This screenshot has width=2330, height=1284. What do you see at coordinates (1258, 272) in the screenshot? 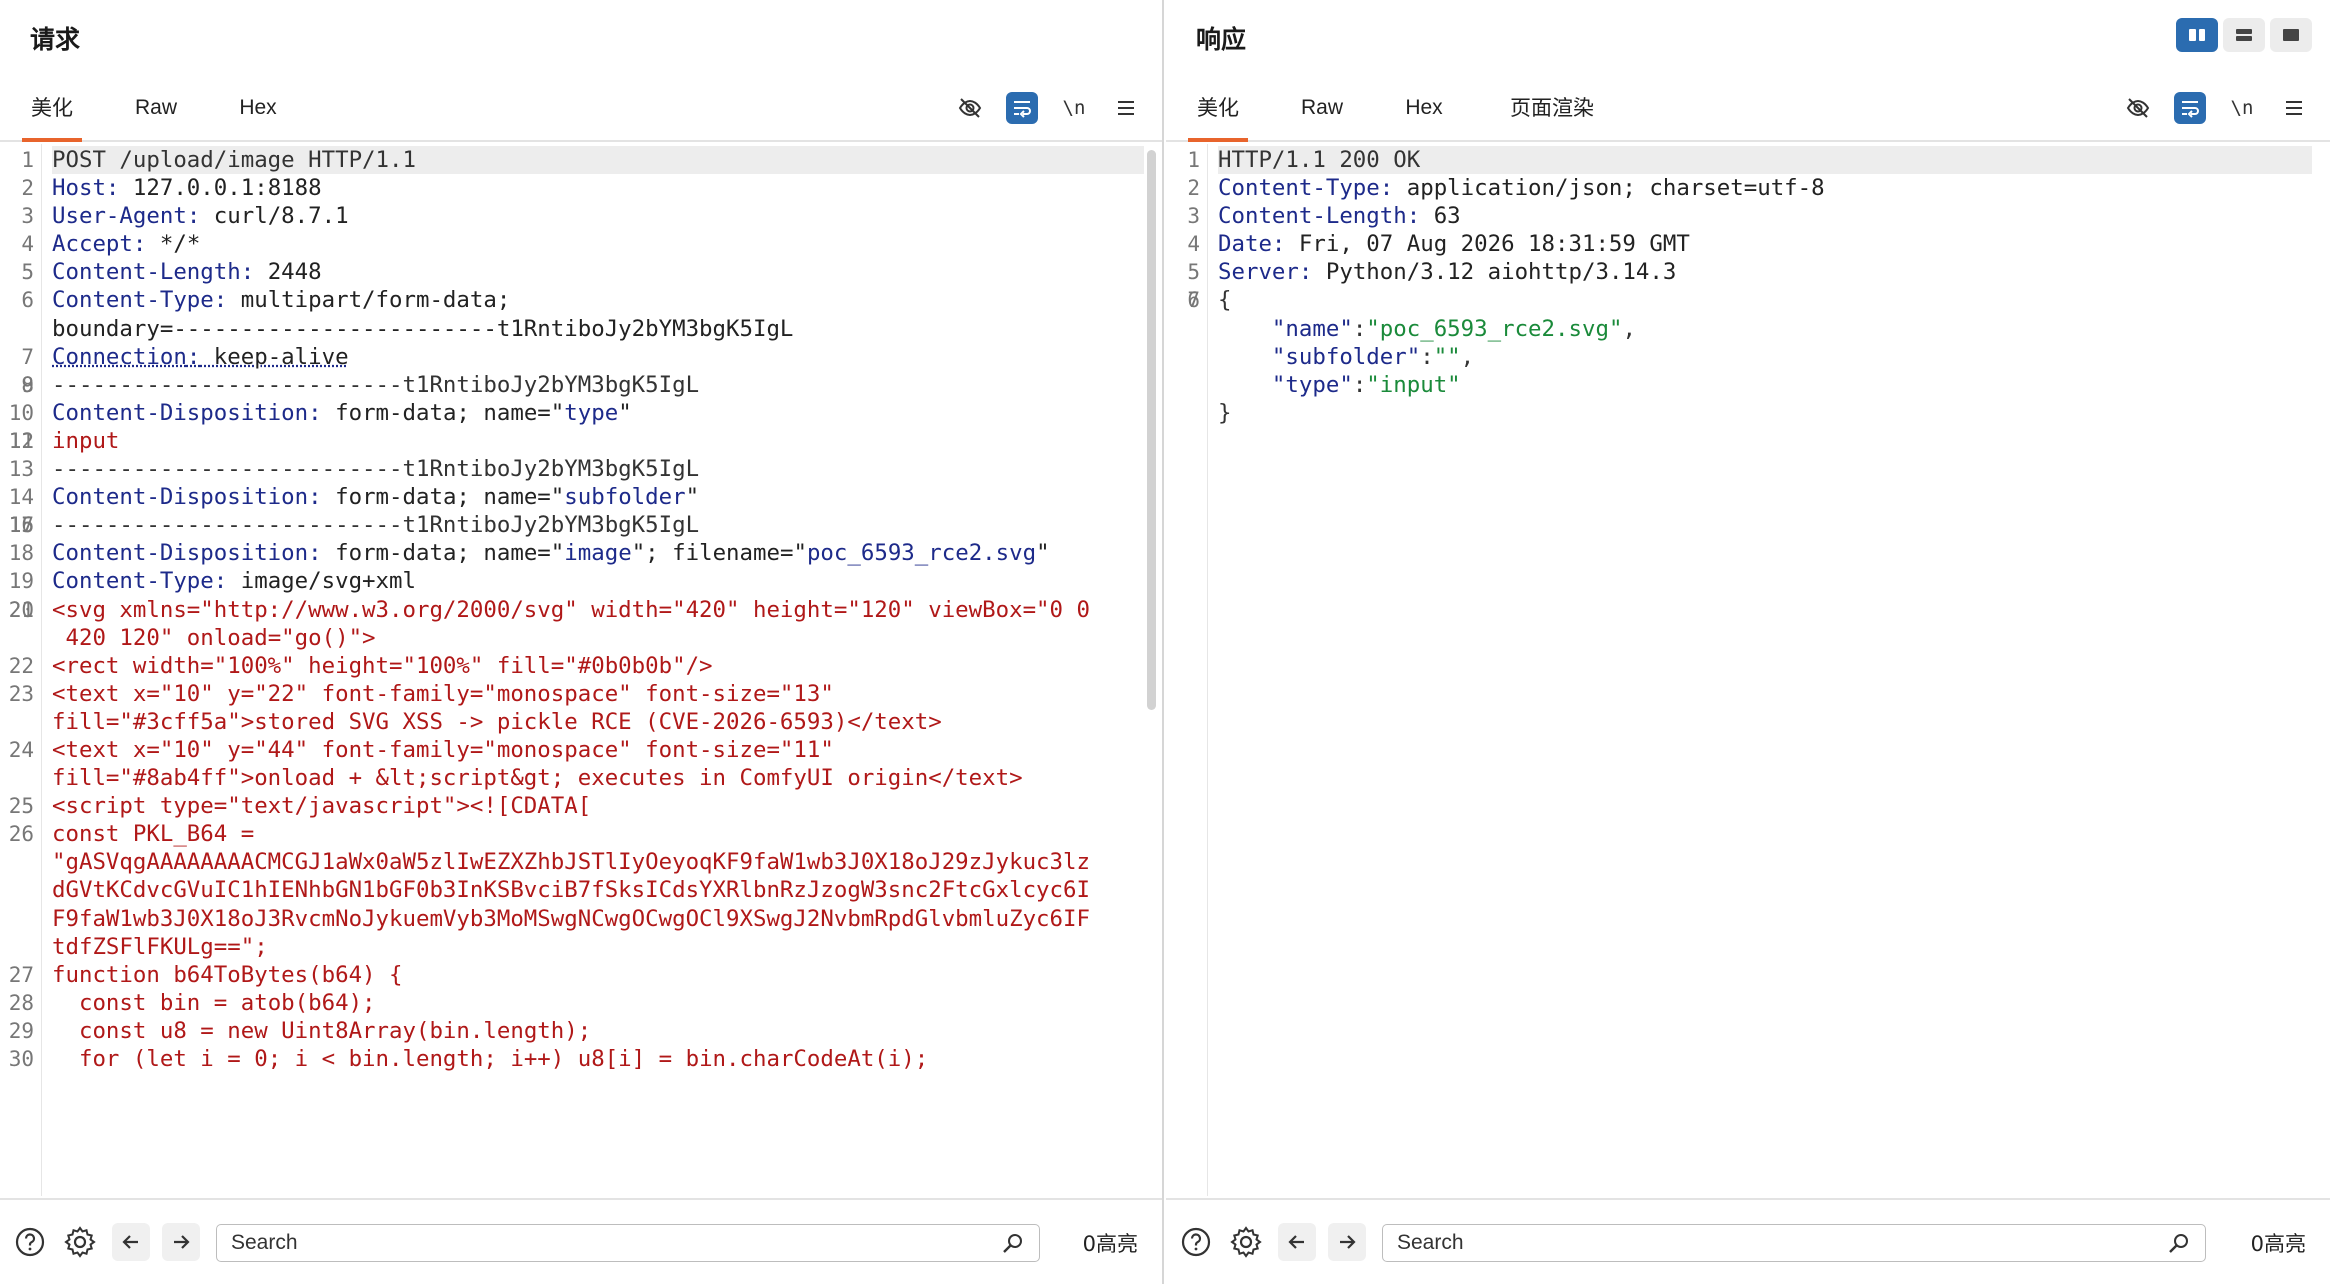
I see `header-name: Server` at bounding box center [1258, 272].